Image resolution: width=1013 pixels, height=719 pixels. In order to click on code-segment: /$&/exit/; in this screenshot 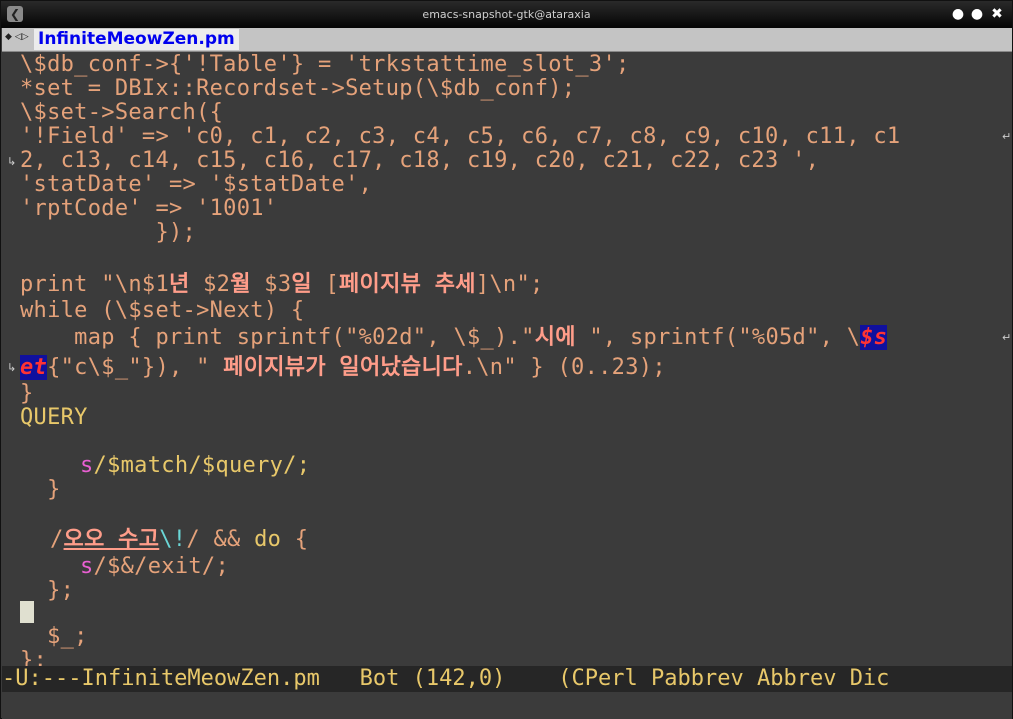, I will do `click(161, 566)`.